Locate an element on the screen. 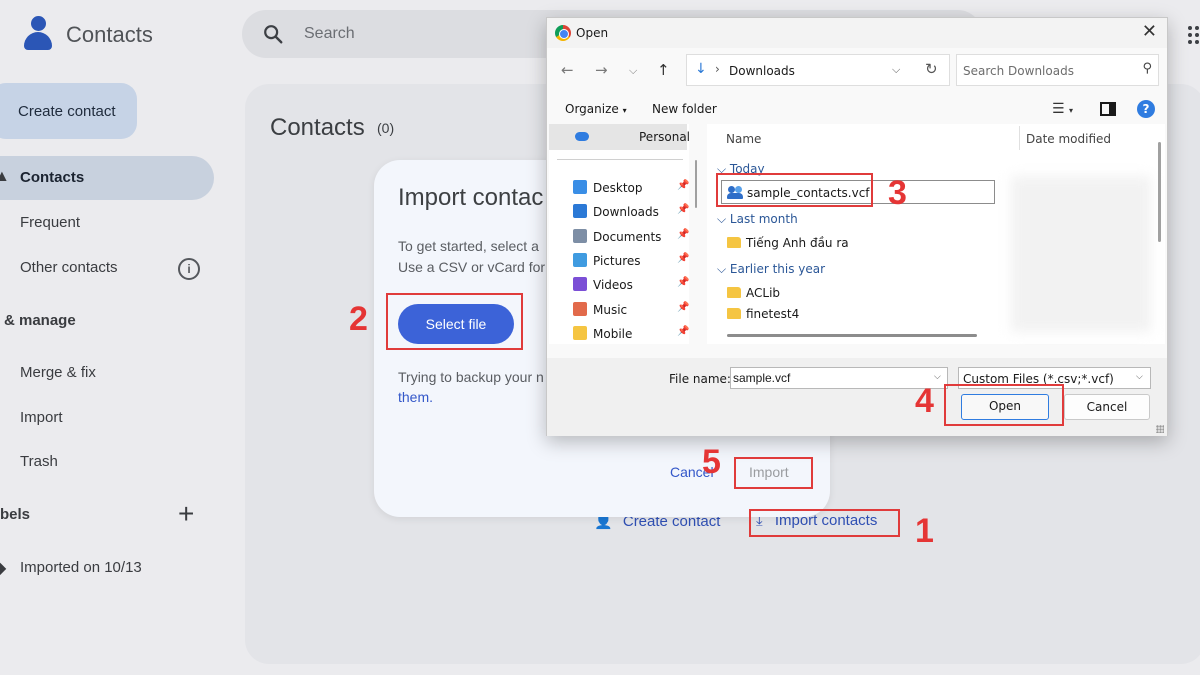 The width and height of the screenshot is (1200, 675). search-downloads-input: Search Downloads ⚲ is located at coordinates (1057, 70).